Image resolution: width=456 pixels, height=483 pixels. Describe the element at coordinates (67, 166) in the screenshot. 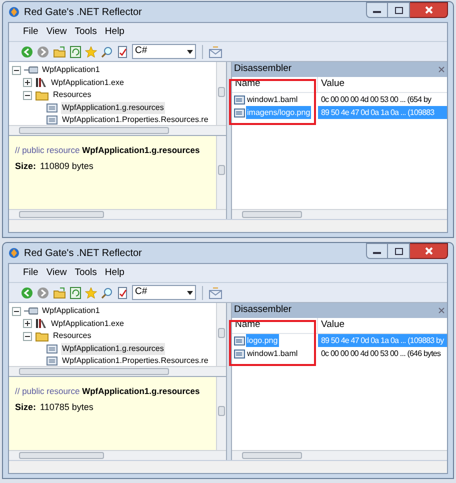

I see `size-value: 110809 bytes` at that location.